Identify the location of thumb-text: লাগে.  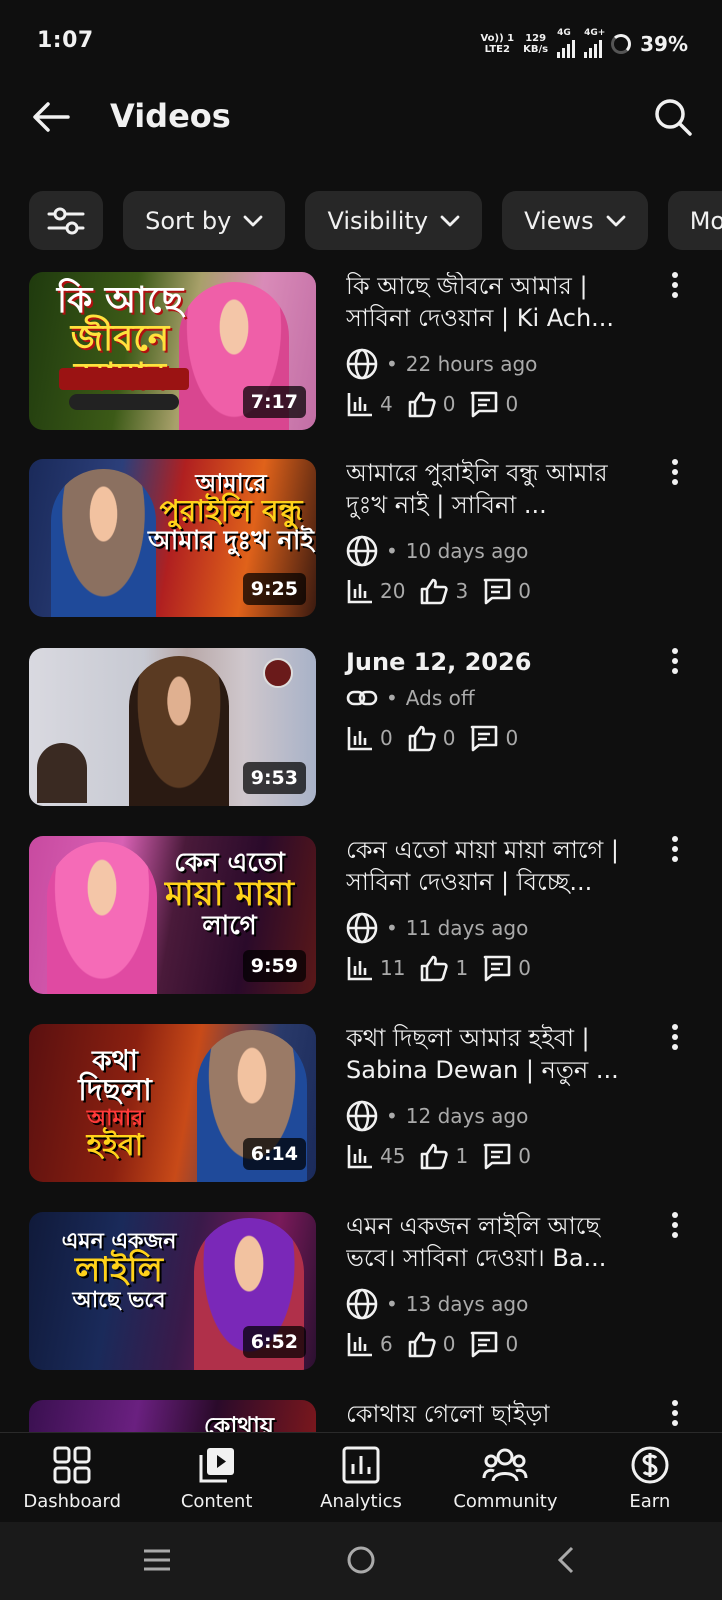
(229, 925).